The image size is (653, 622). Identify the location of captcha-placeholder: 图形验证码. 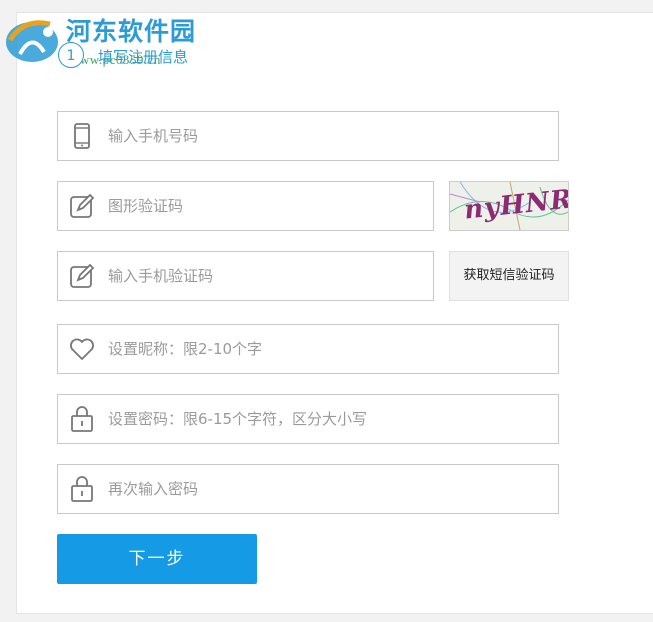
(146, 206).